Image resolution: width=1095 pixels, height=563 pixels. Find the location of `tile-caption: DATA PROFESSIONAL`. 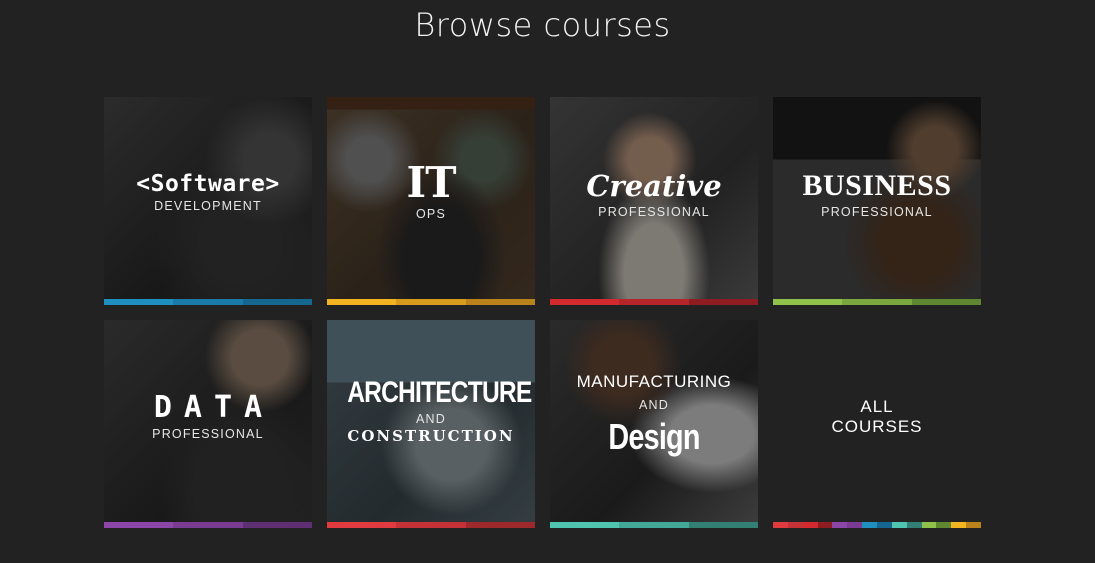

tile-caption: DATA PROFESSIONAL is located at coordinates (208, 415).